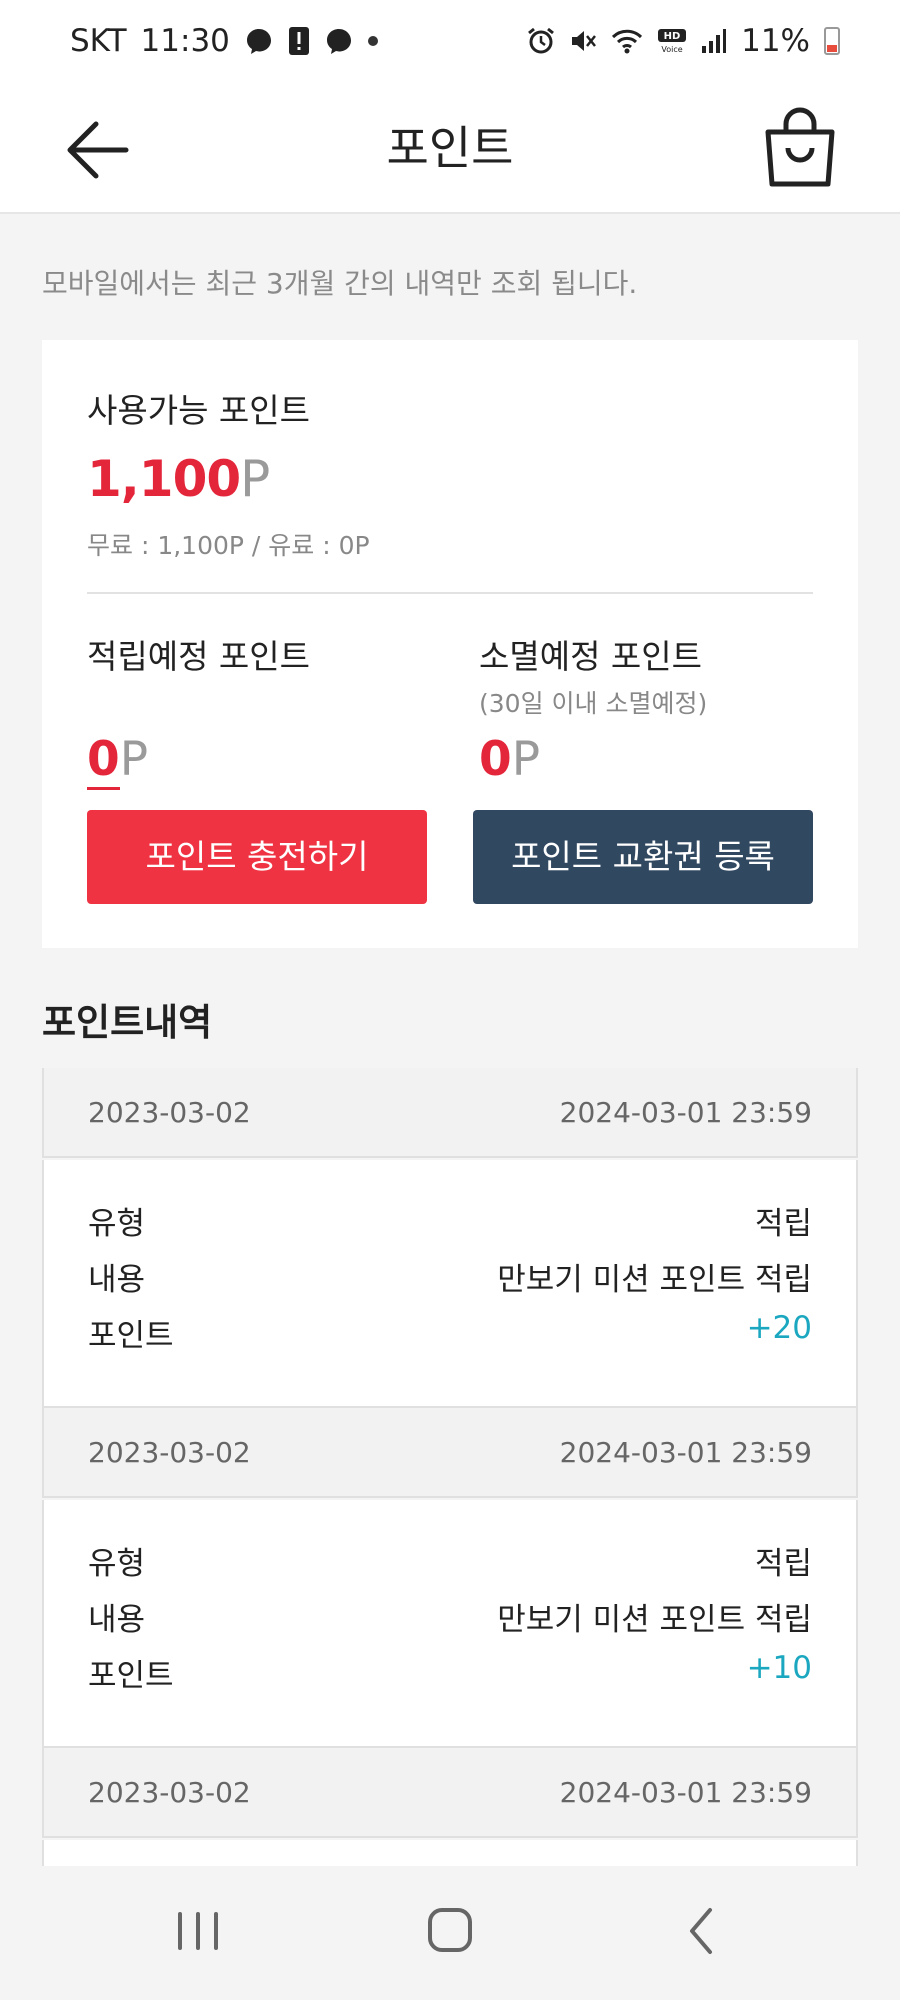 This screenshot has width=900, height=2000. Describe the element at coordinates (185, 41) in the screenshot. I see `clock: 11:30` at that location.